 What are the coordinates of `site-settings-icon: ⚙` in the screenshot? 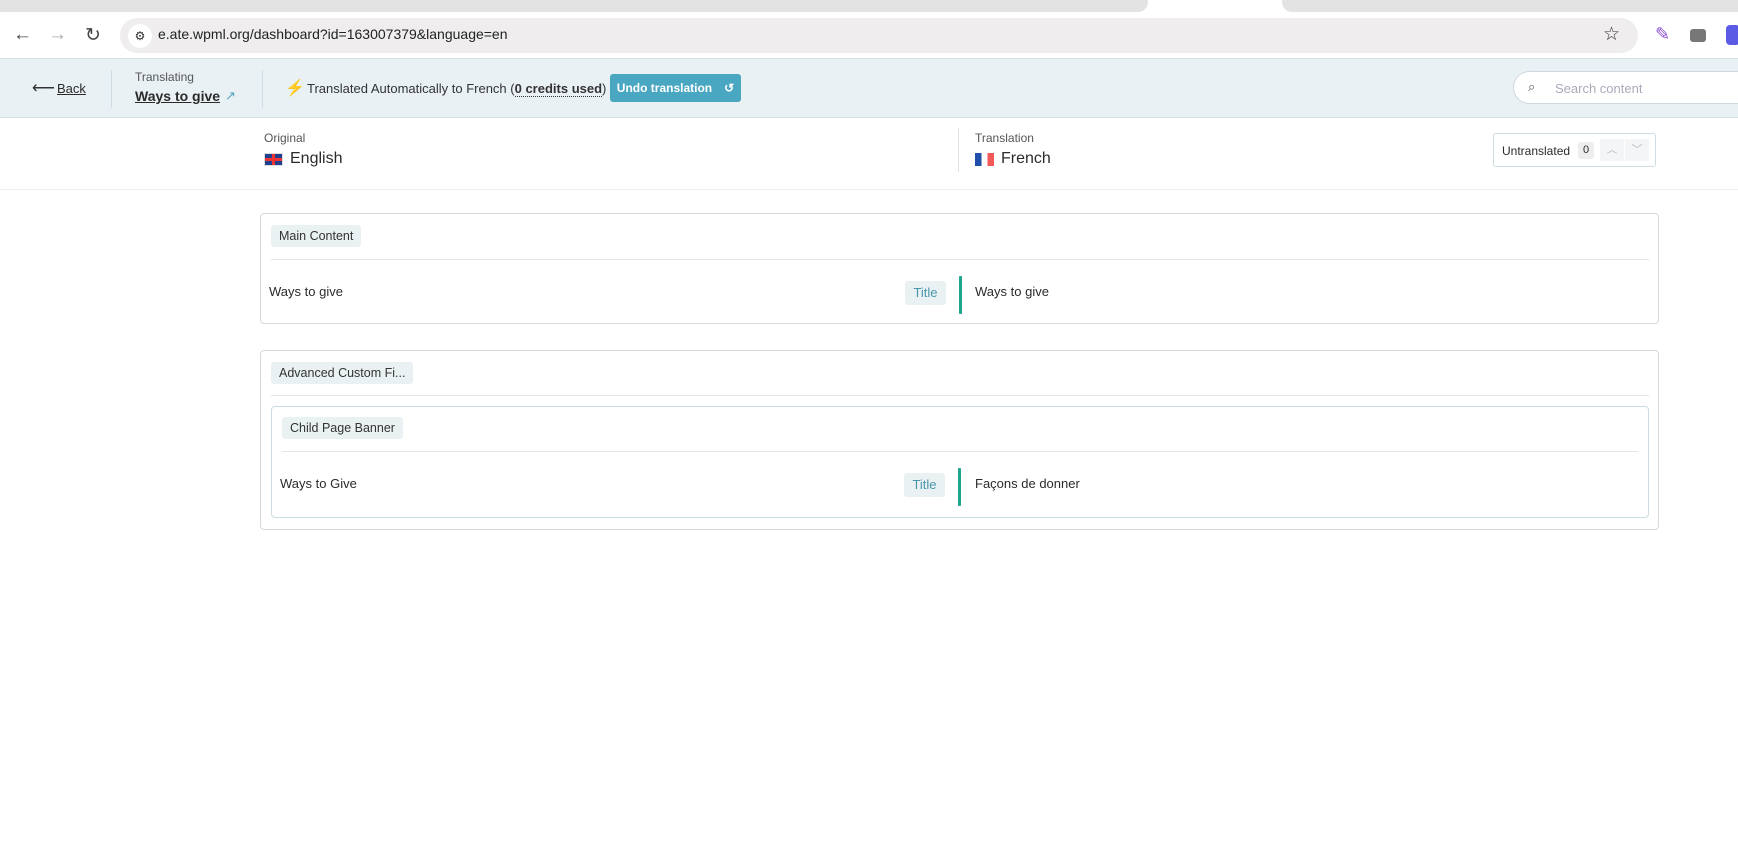 It's located at (140, 36).